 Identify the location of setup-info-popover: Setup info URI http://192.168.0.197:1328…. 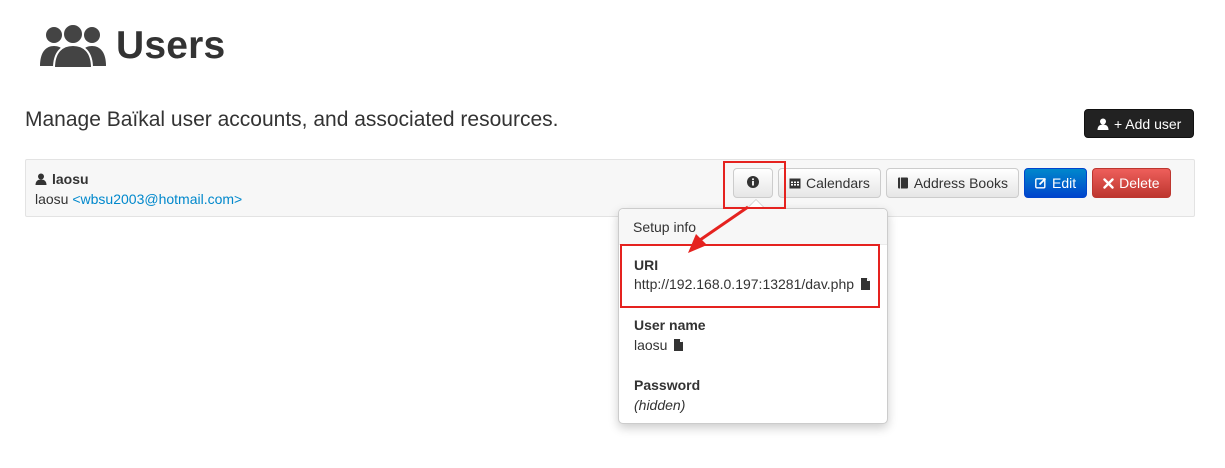
(753, 316).